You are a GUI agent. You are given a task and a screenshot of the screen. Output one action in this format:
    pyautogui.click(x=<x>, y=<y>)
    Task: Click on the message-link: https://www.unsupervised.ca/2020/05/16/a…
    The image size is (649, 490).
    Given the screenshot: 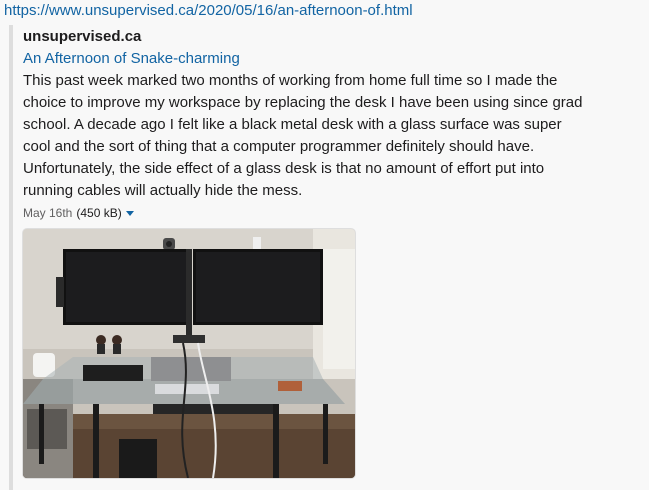 What is the action you would take?
    pyautogui.click(x=208, y=11)
    